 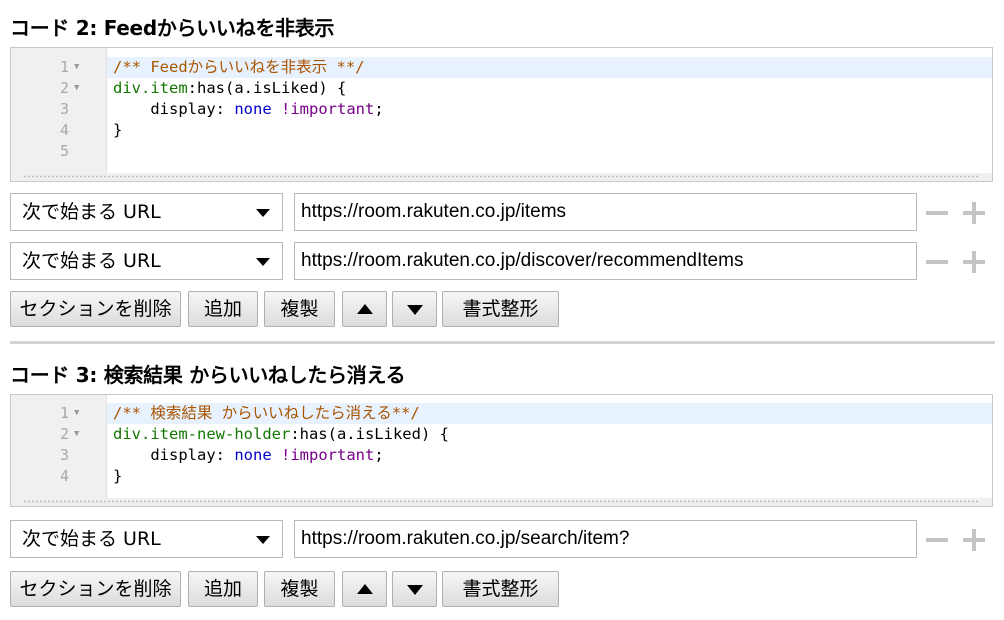 I want to click on section-title: コード 3: 検索結果 からいいねしたら消える, so click(x=208, y=375).